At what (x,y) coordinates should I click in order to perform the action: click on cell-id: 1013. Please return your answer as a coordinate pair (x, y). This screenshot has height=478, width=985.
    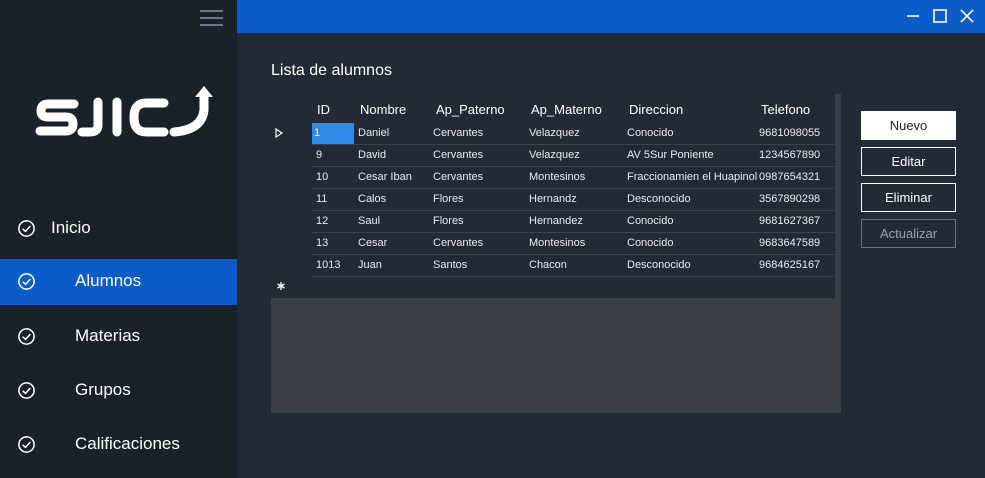
    Looking at the image, I should click on (328, 265).